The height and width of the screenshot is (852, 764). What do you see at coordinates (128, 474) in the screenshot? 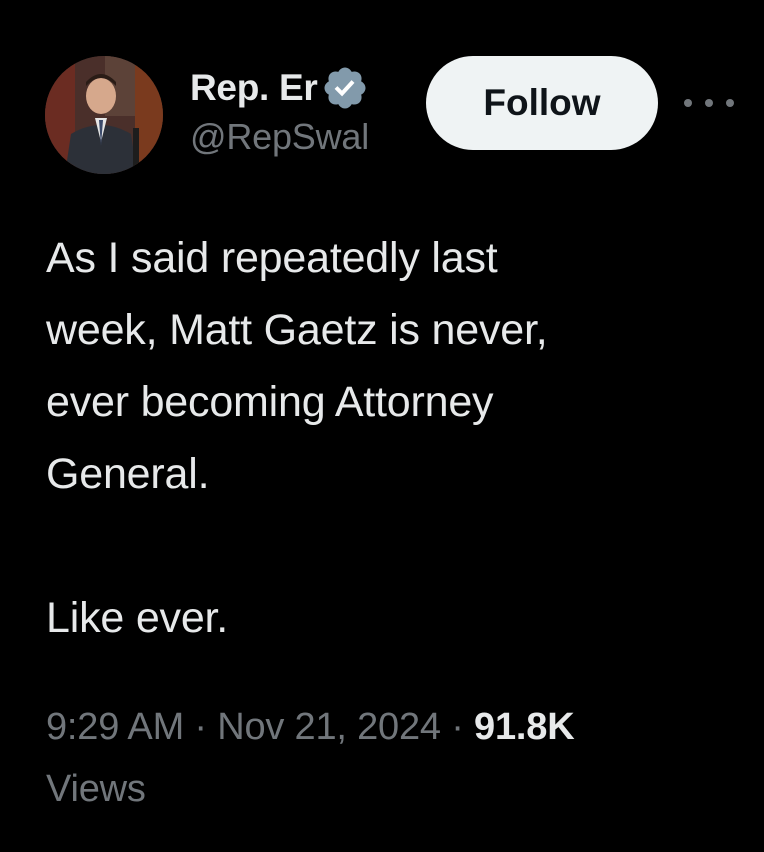
I see `tweet-text-line: General.` at bounding box center [128, 474].